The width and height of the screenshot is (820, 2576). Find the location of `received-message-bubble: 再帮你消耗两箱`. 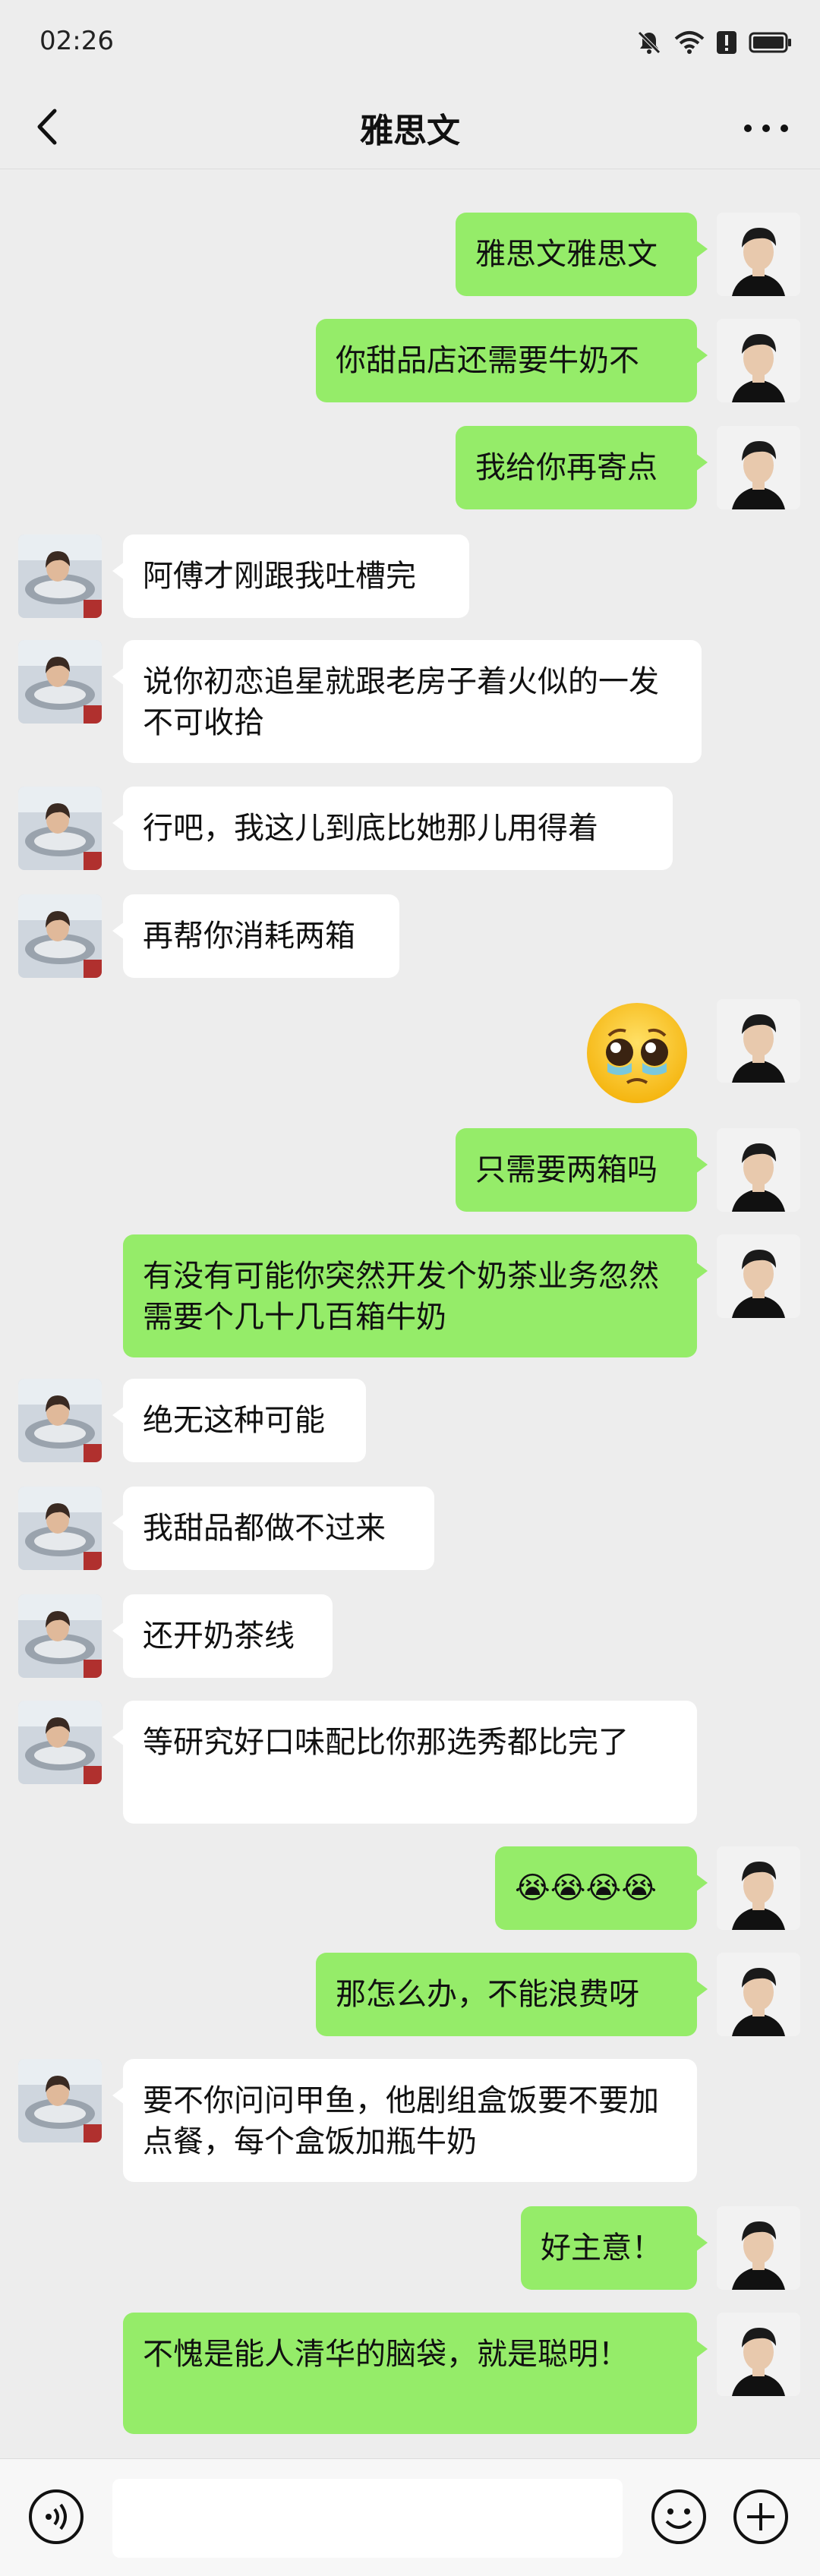

received-message-bubble: 再帮你消耗两箱 is located at coordinates (255, 936).